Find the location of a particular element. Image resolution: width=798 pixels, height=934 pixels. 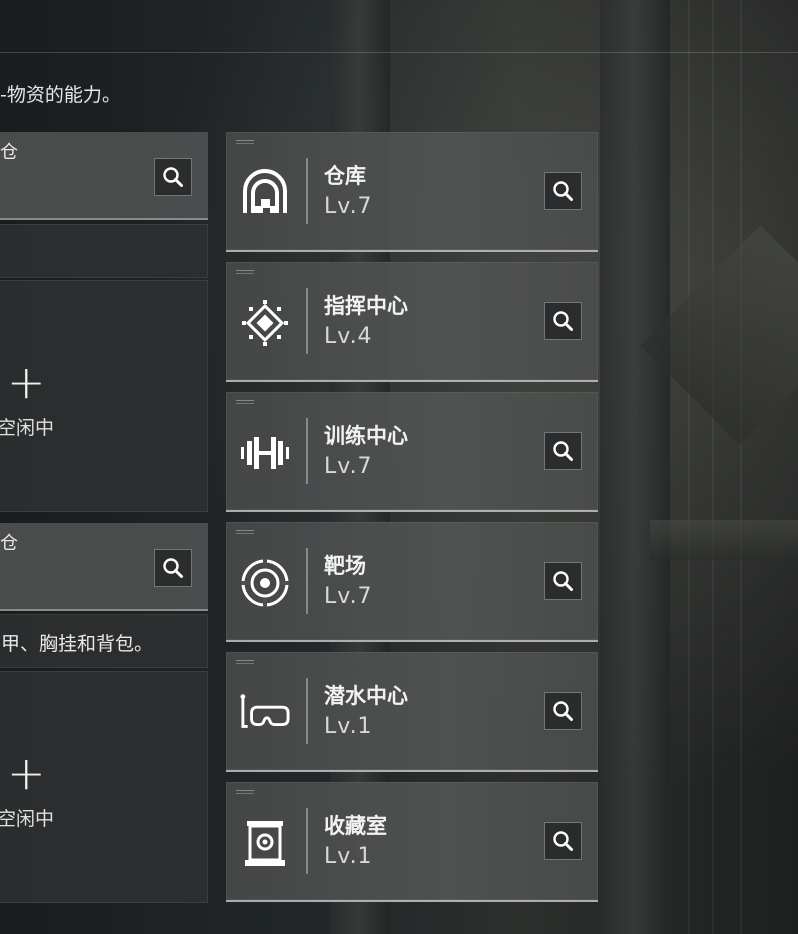

facility-card-collection-room: 收藏室 Lv.1 is located at coordinates (412, 842).